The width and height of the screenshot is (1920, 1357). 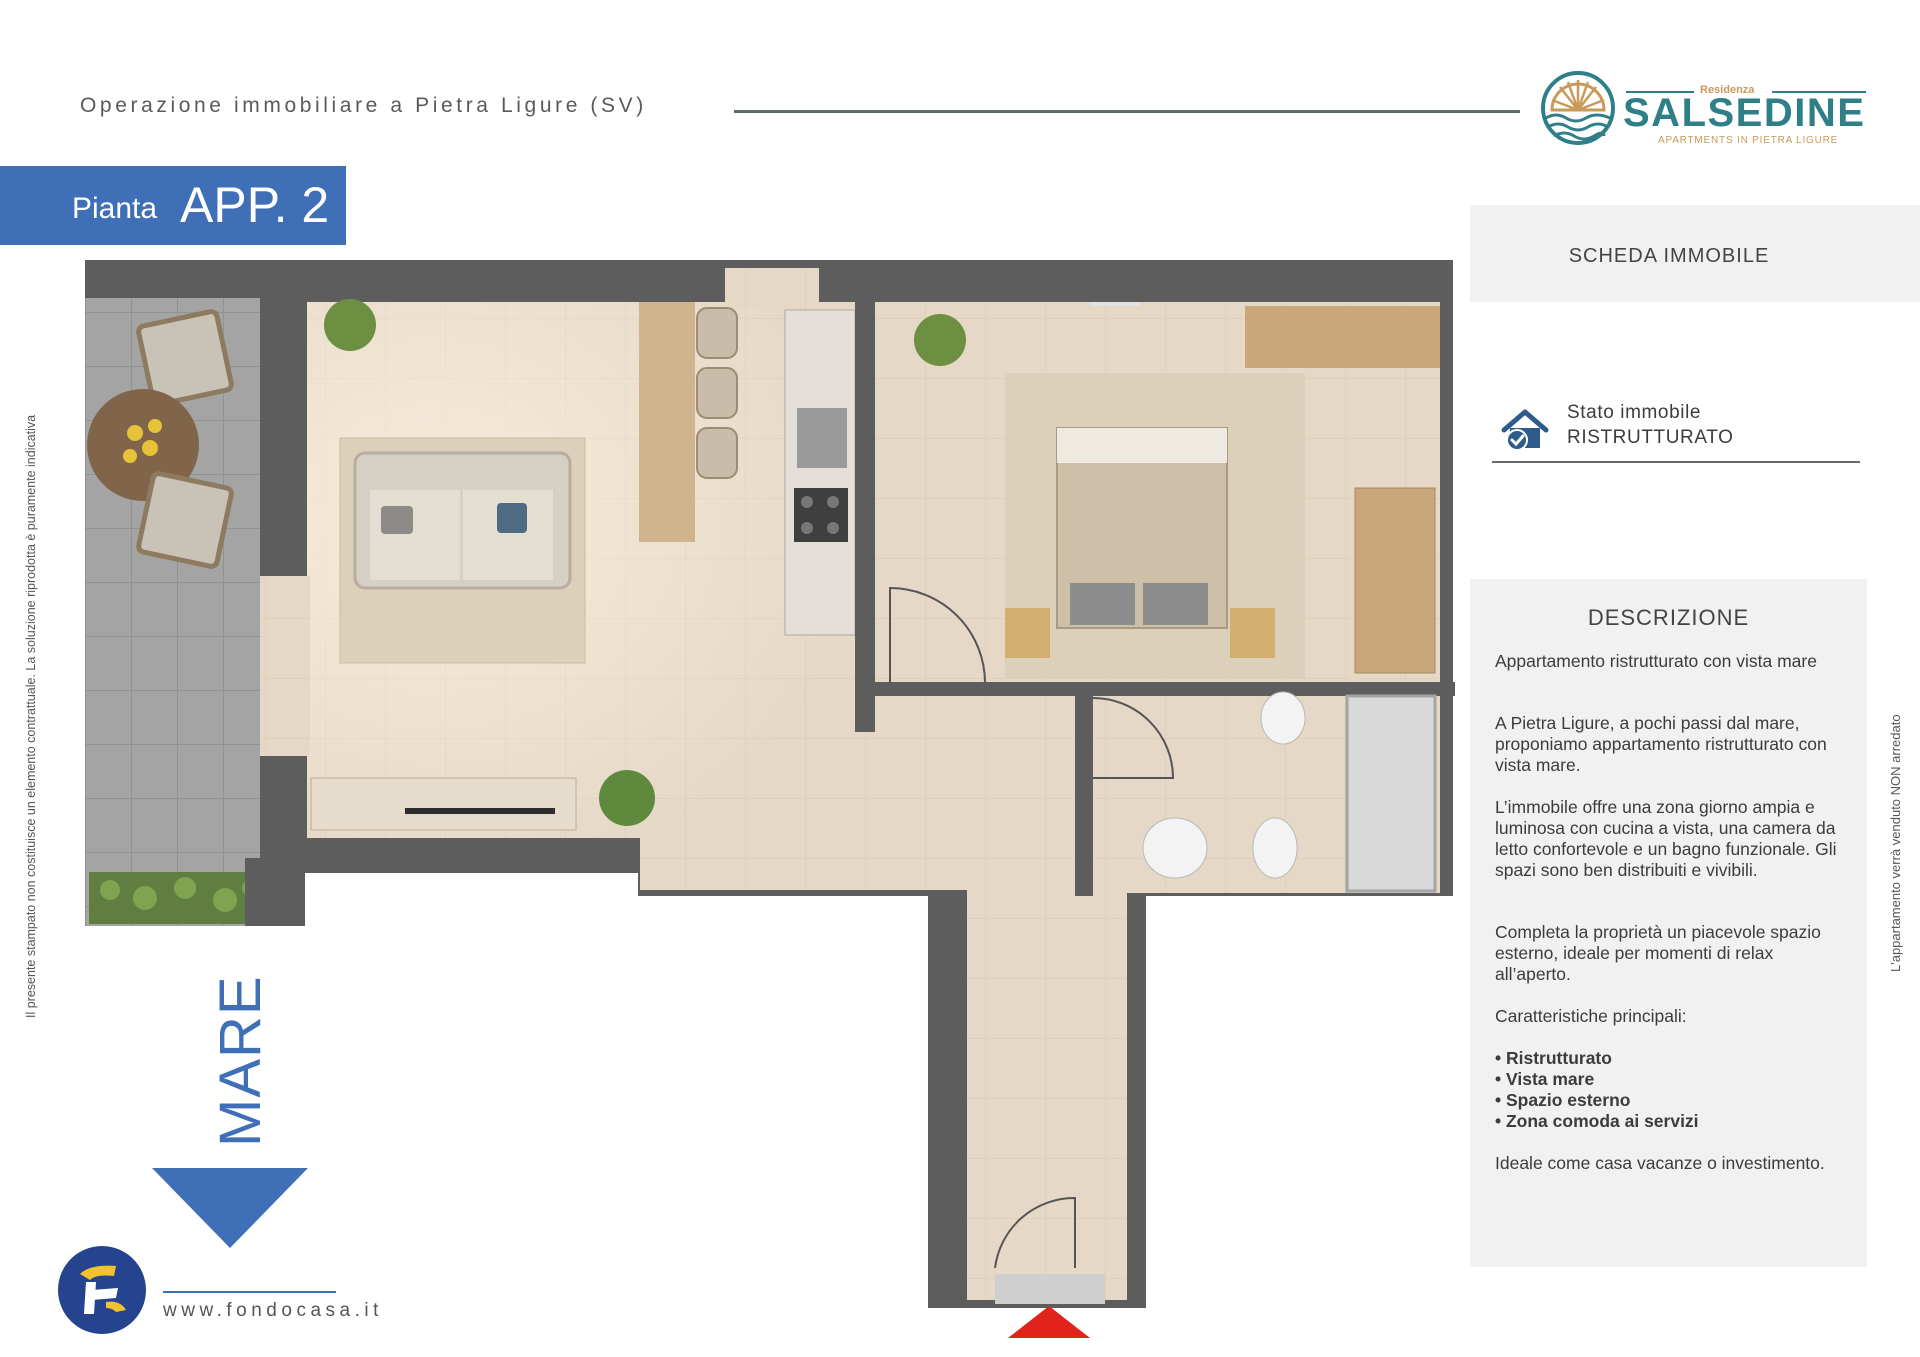 I want to click on feature-item: • Vista mare, so click(x=1545, y=1079).